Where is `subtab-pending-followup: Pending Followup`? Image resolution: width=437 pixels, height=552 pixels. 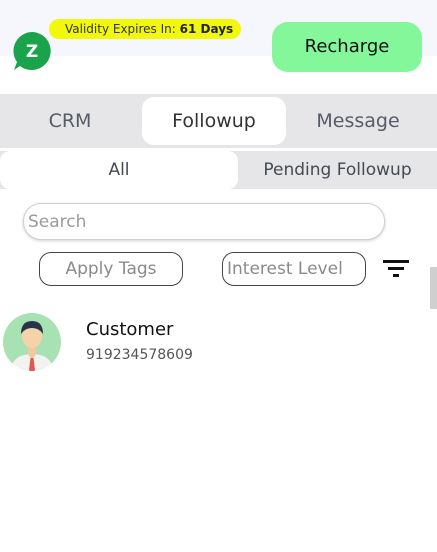 subtab-pending-followup: Pending Followup is located at coordinates (337, 170).